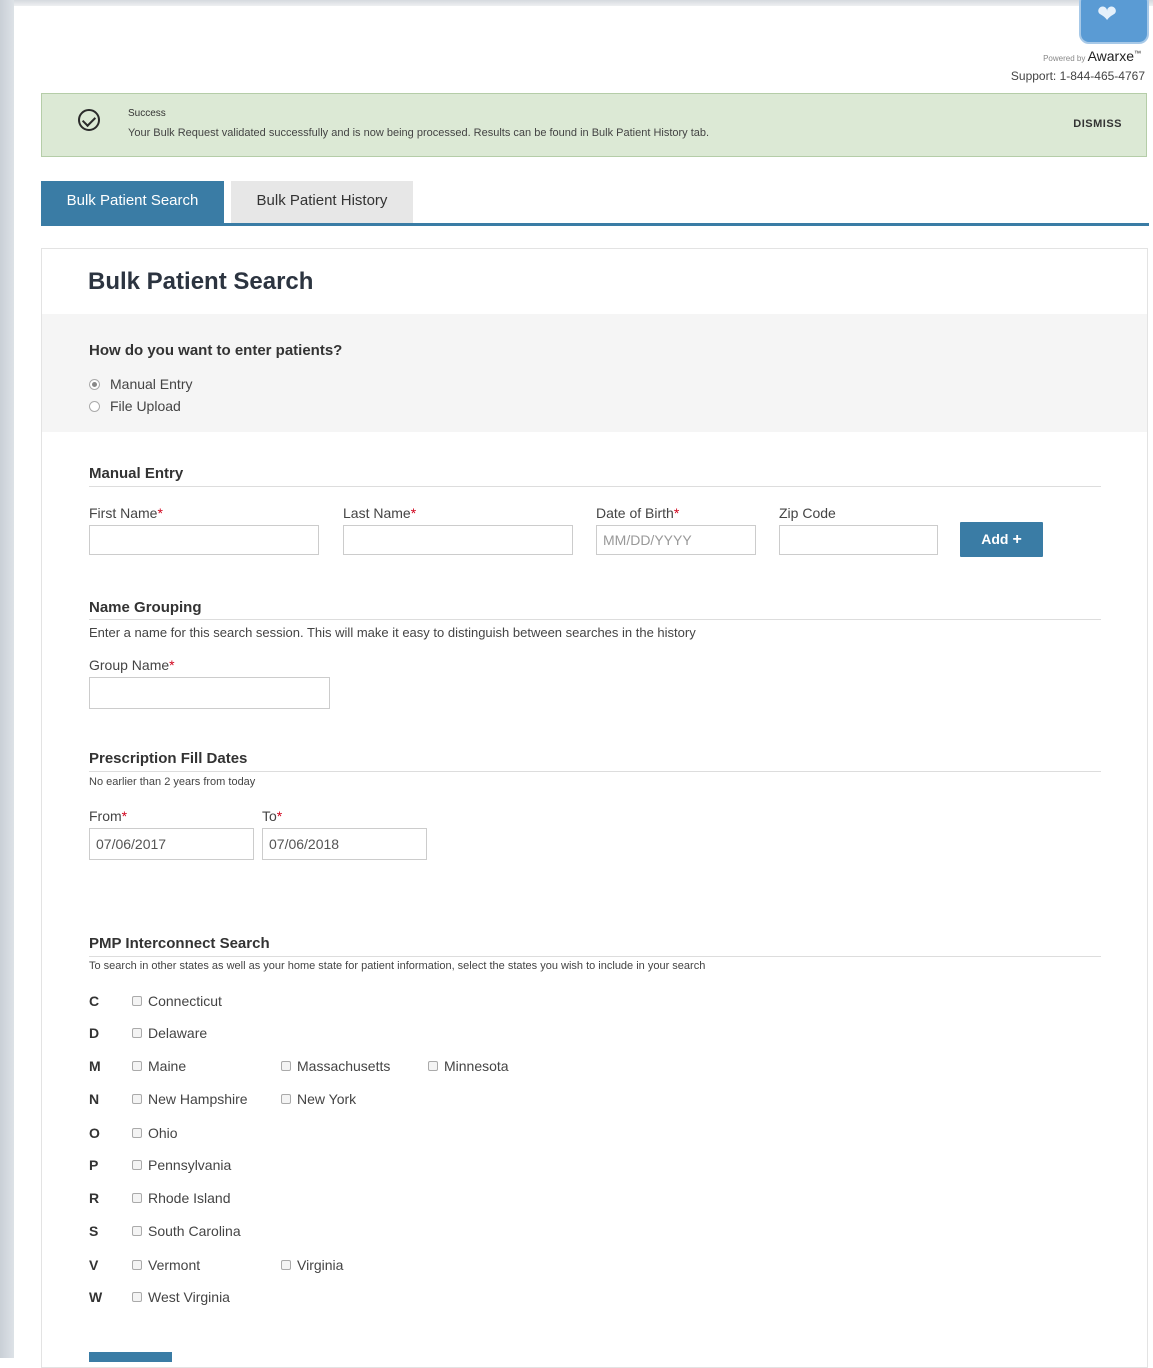  What do you see at coordinates (171, 844) in the screenshot?
I see `from-date-input` at bounding box center [171, 844].